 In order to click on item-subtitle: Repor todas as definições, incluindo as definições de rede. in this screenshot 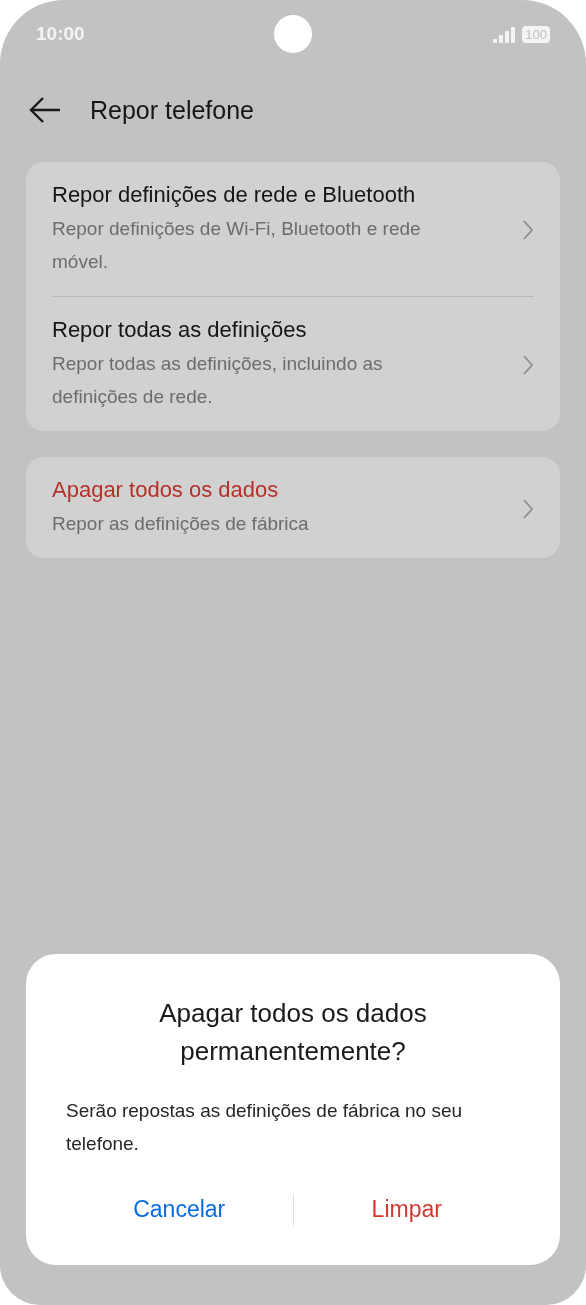, I will do `click(218, 380)`.